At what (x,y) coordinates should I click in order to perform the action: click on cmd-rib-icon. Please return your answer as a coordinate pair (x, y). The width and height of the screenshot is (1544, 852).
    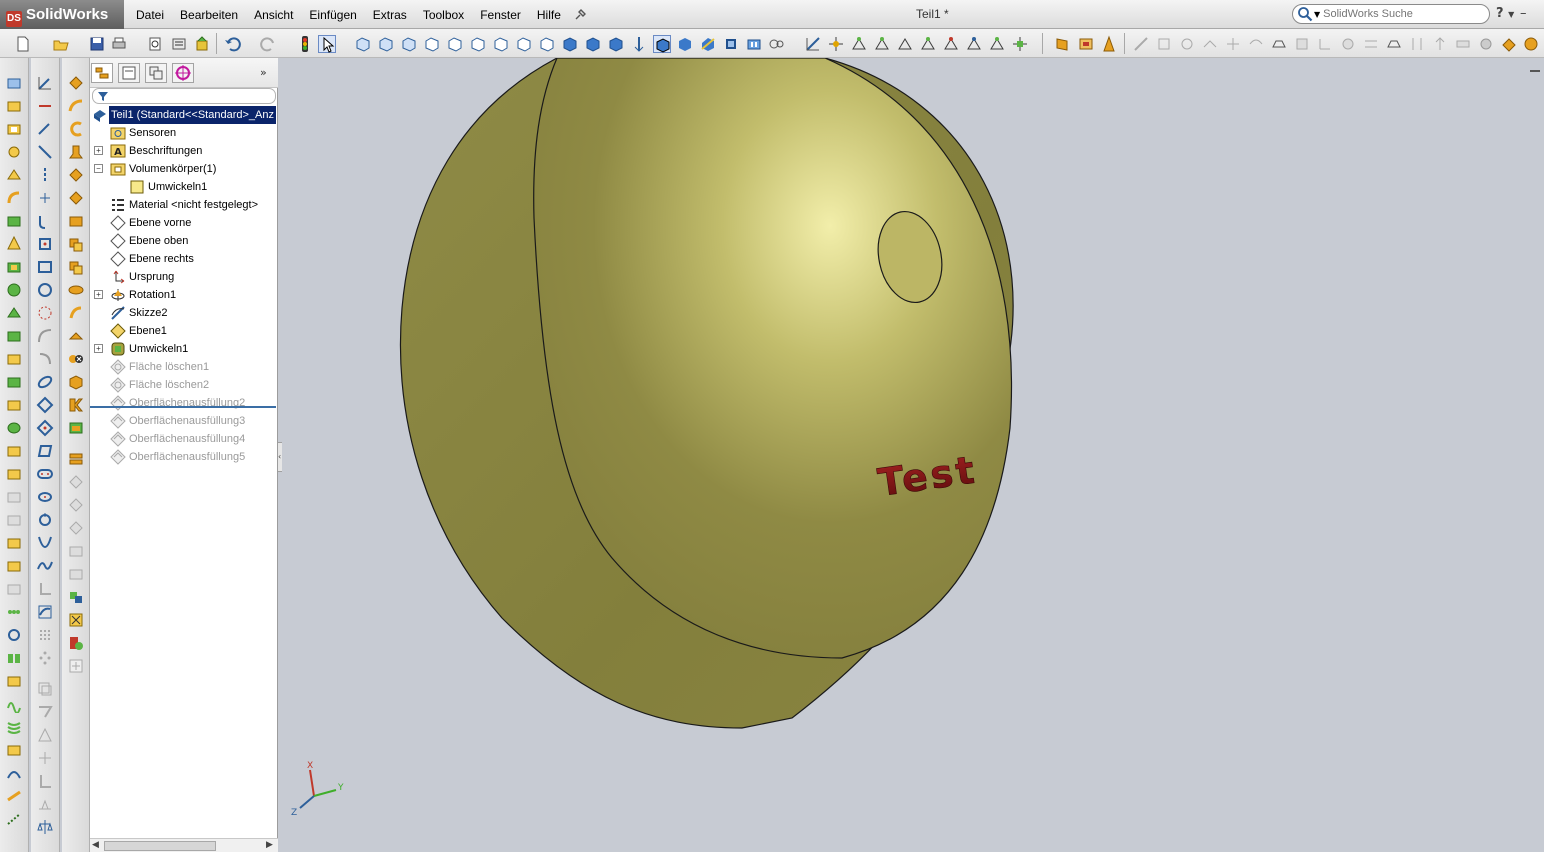
    Looking at the image, I should click on (14, 405).